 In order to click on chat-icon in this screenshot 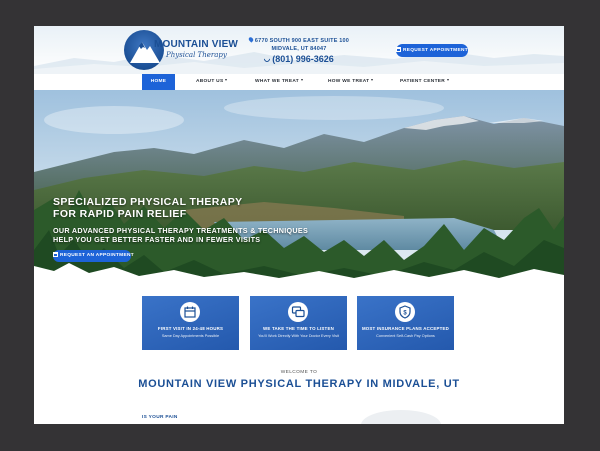, I will do `click(298, 312)`.